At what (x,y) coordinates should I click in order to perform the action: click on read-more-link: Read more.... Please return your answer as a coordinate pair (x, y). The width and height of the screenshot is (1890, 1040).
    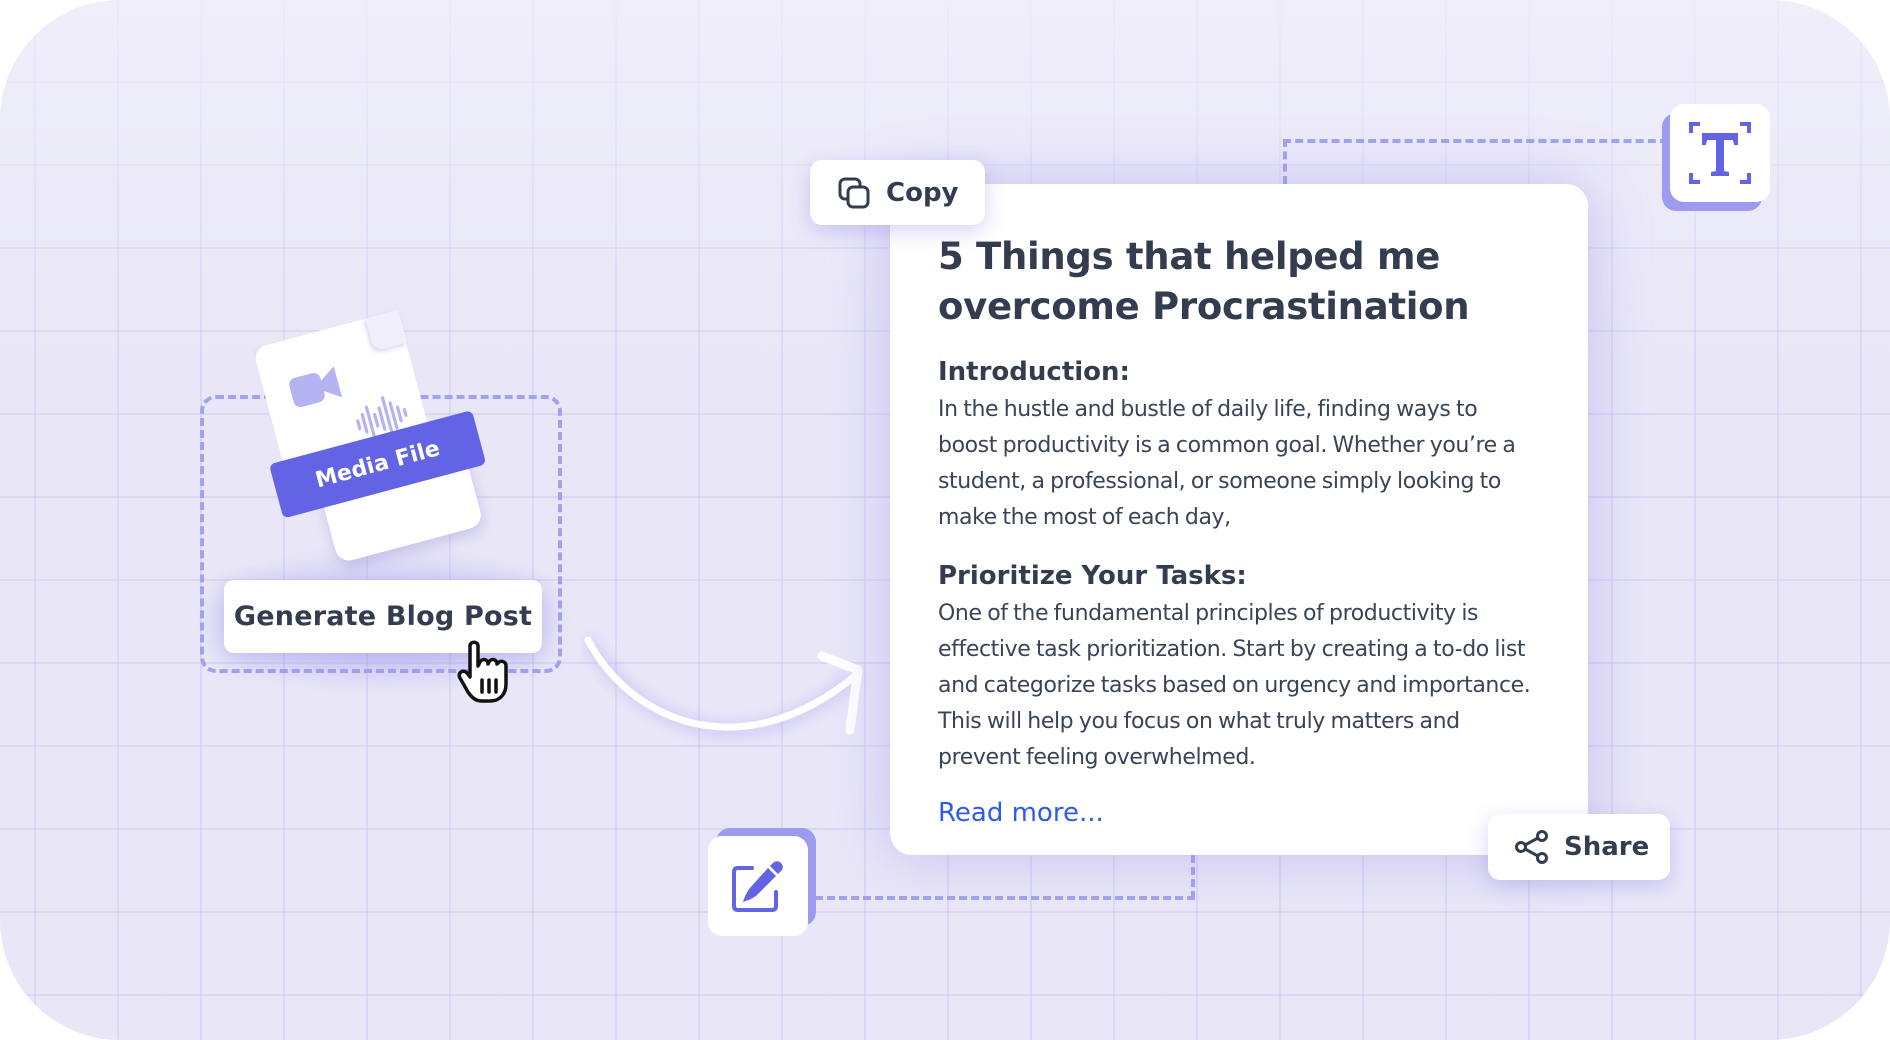
    Looking at the image, I should click on (1021, 813).